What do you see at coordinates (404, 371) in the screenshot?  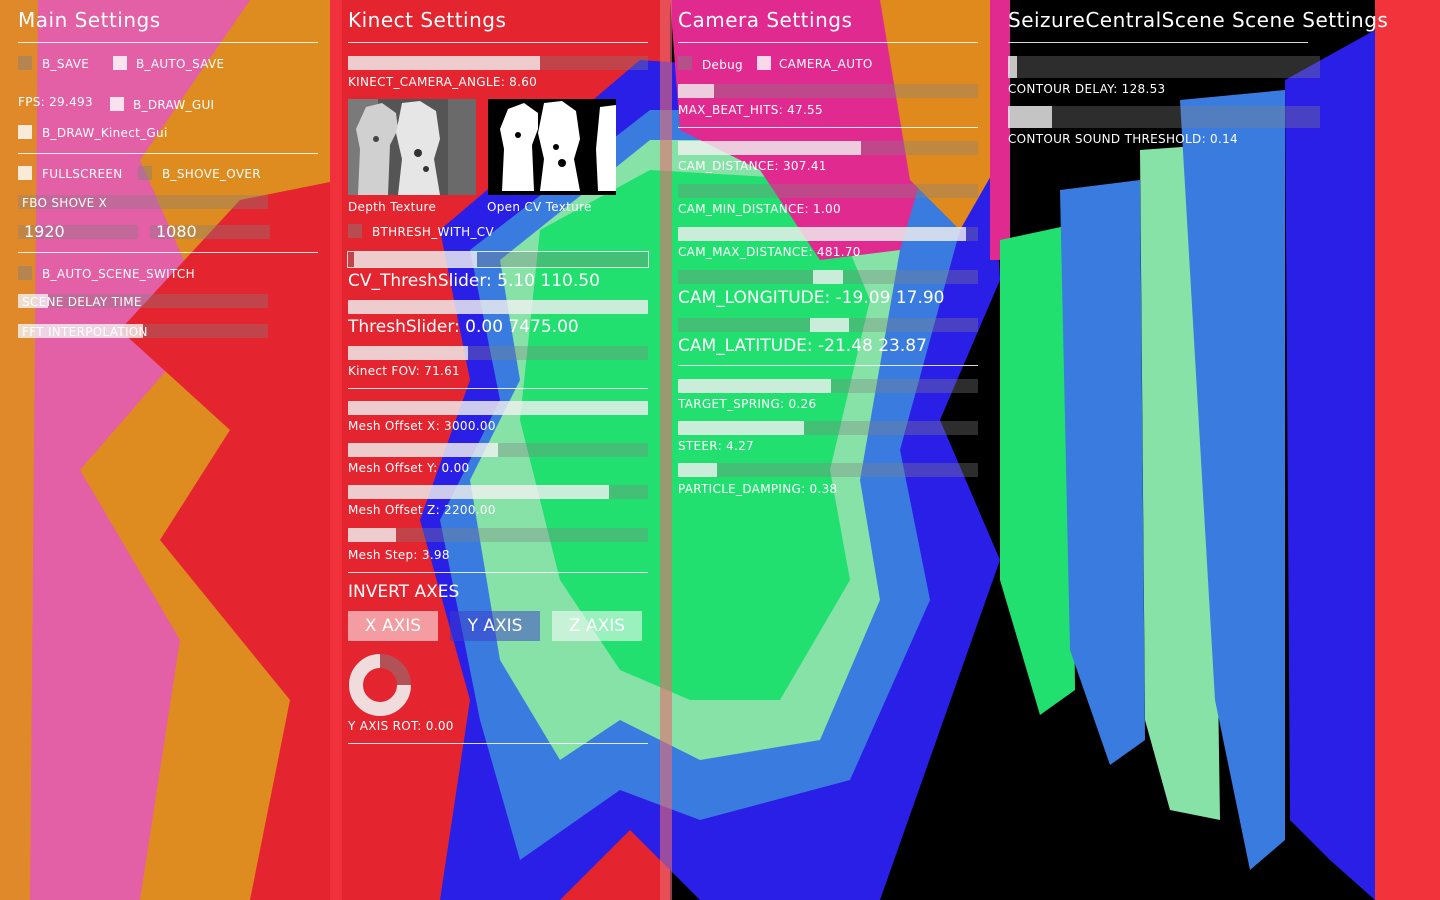 I see `kinect-fov-label: Kinect FOV: 71.61` at bounding box center [404, 371].